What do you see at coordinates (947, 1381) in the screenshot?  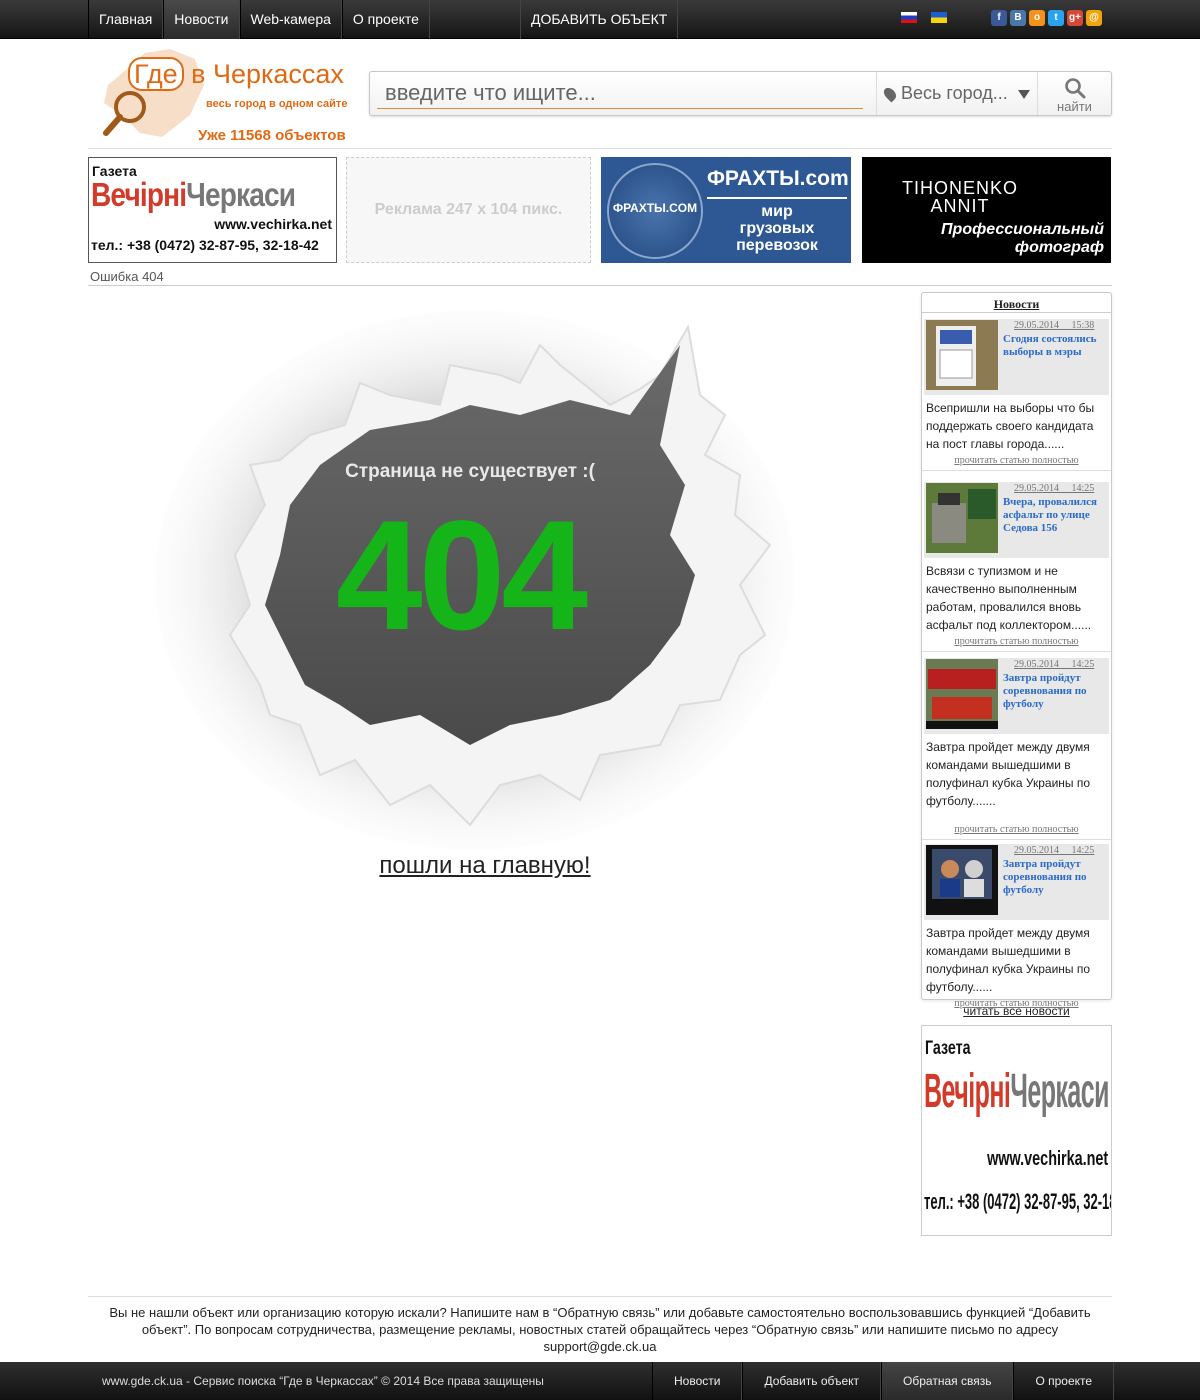 I see `footer-nav-feedback: Обратная связь` at bounding box center [947, 1381].